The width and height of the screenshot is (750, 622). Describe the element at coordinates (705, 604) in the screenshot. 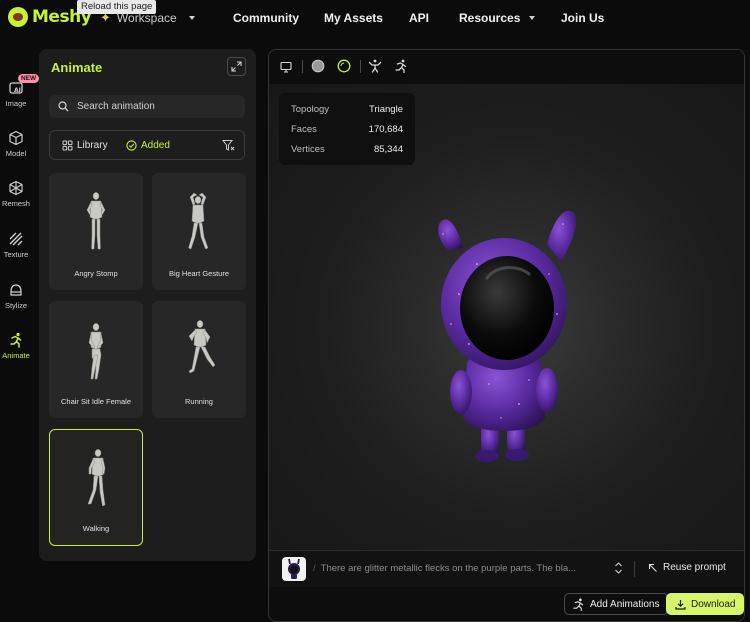

I see `download-button: Download` at that location.